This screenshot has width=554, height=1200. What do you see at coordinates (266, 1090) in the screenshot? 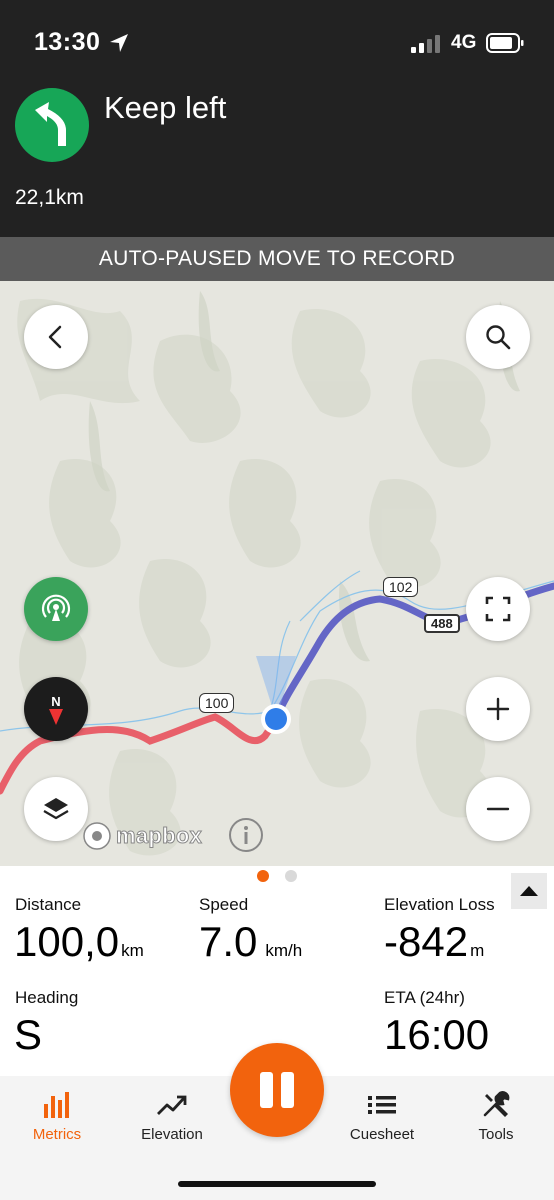
I see `pause-icon` at bounding box center [266, 1090].